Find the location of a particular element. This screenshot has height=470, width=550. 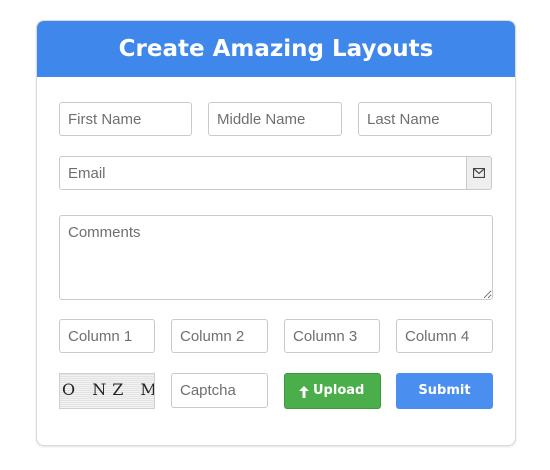

column-3-input is located at coordinates (332, 336).